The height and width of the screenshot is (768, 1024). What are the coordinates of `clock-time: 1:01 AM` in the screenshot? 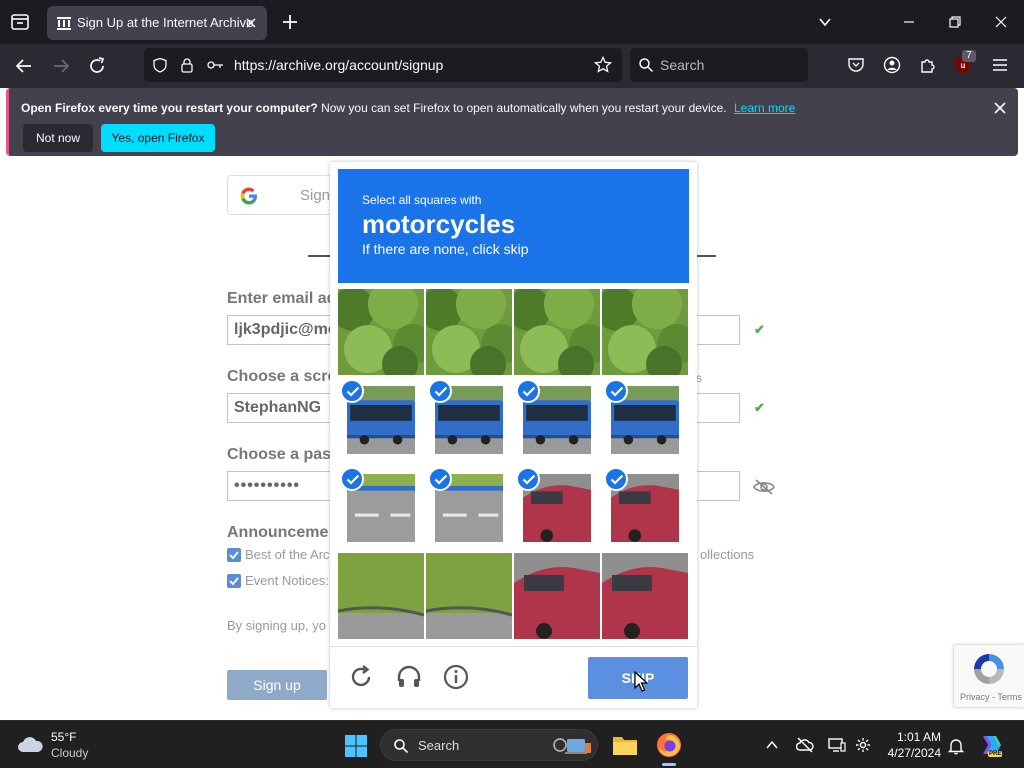 It's located at (918, 737).